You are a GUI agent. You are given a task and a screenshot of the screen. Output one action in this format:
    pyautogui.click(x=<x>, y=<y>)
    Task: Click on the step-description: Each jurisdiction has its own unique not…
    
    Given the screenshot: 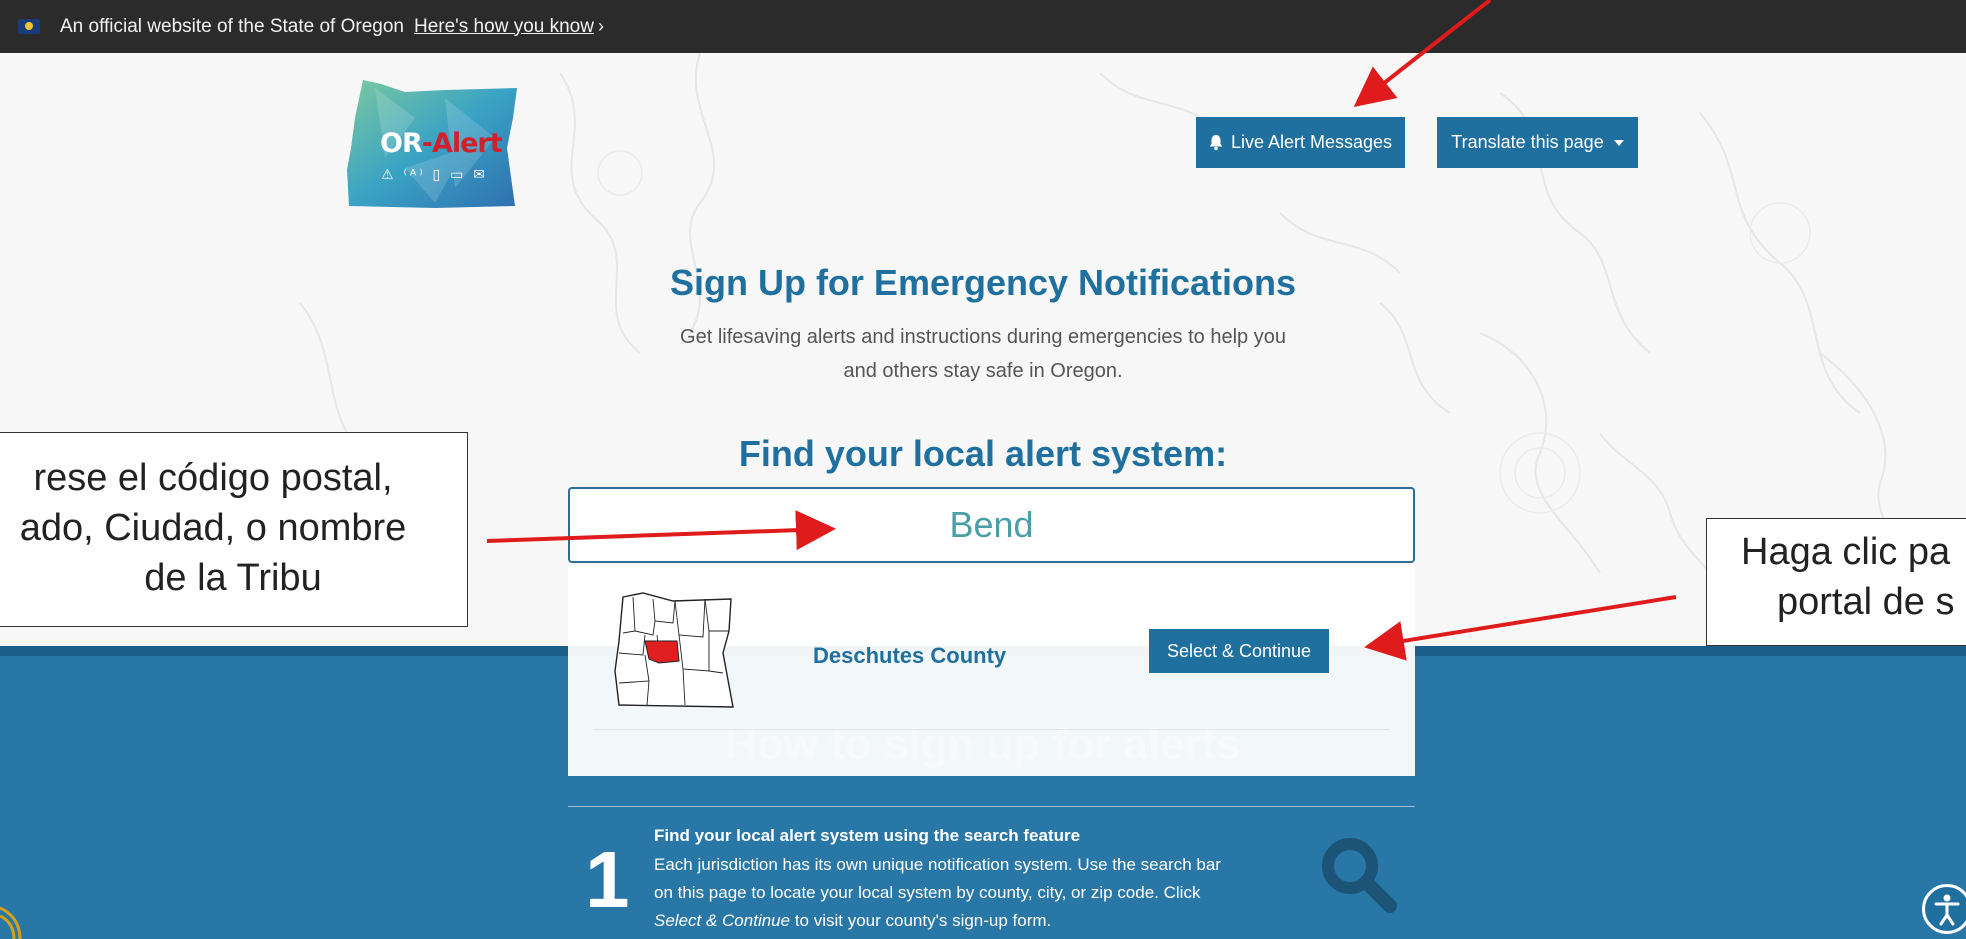 What is the action you would take?
    pyautogui.click(x=937, y=892)
    